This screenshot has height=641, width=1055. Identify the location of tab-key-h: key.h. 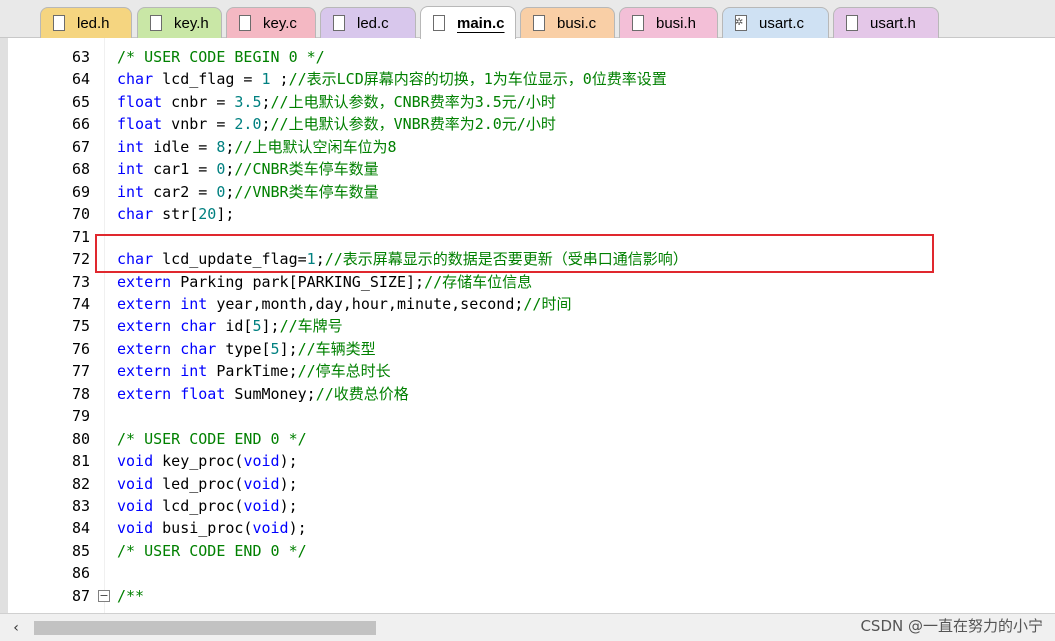
(179, 22).